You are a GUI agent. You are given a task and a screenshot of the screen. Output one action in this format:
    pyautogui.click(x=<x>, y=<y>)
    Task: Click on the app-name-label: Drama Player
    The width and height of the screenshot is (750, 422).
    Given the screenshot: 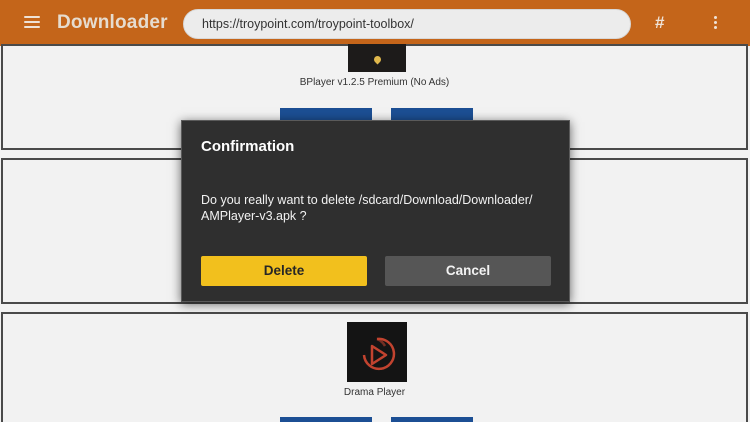 What is the action you would take?
    pyautogui.click(x=374, y=392)
    